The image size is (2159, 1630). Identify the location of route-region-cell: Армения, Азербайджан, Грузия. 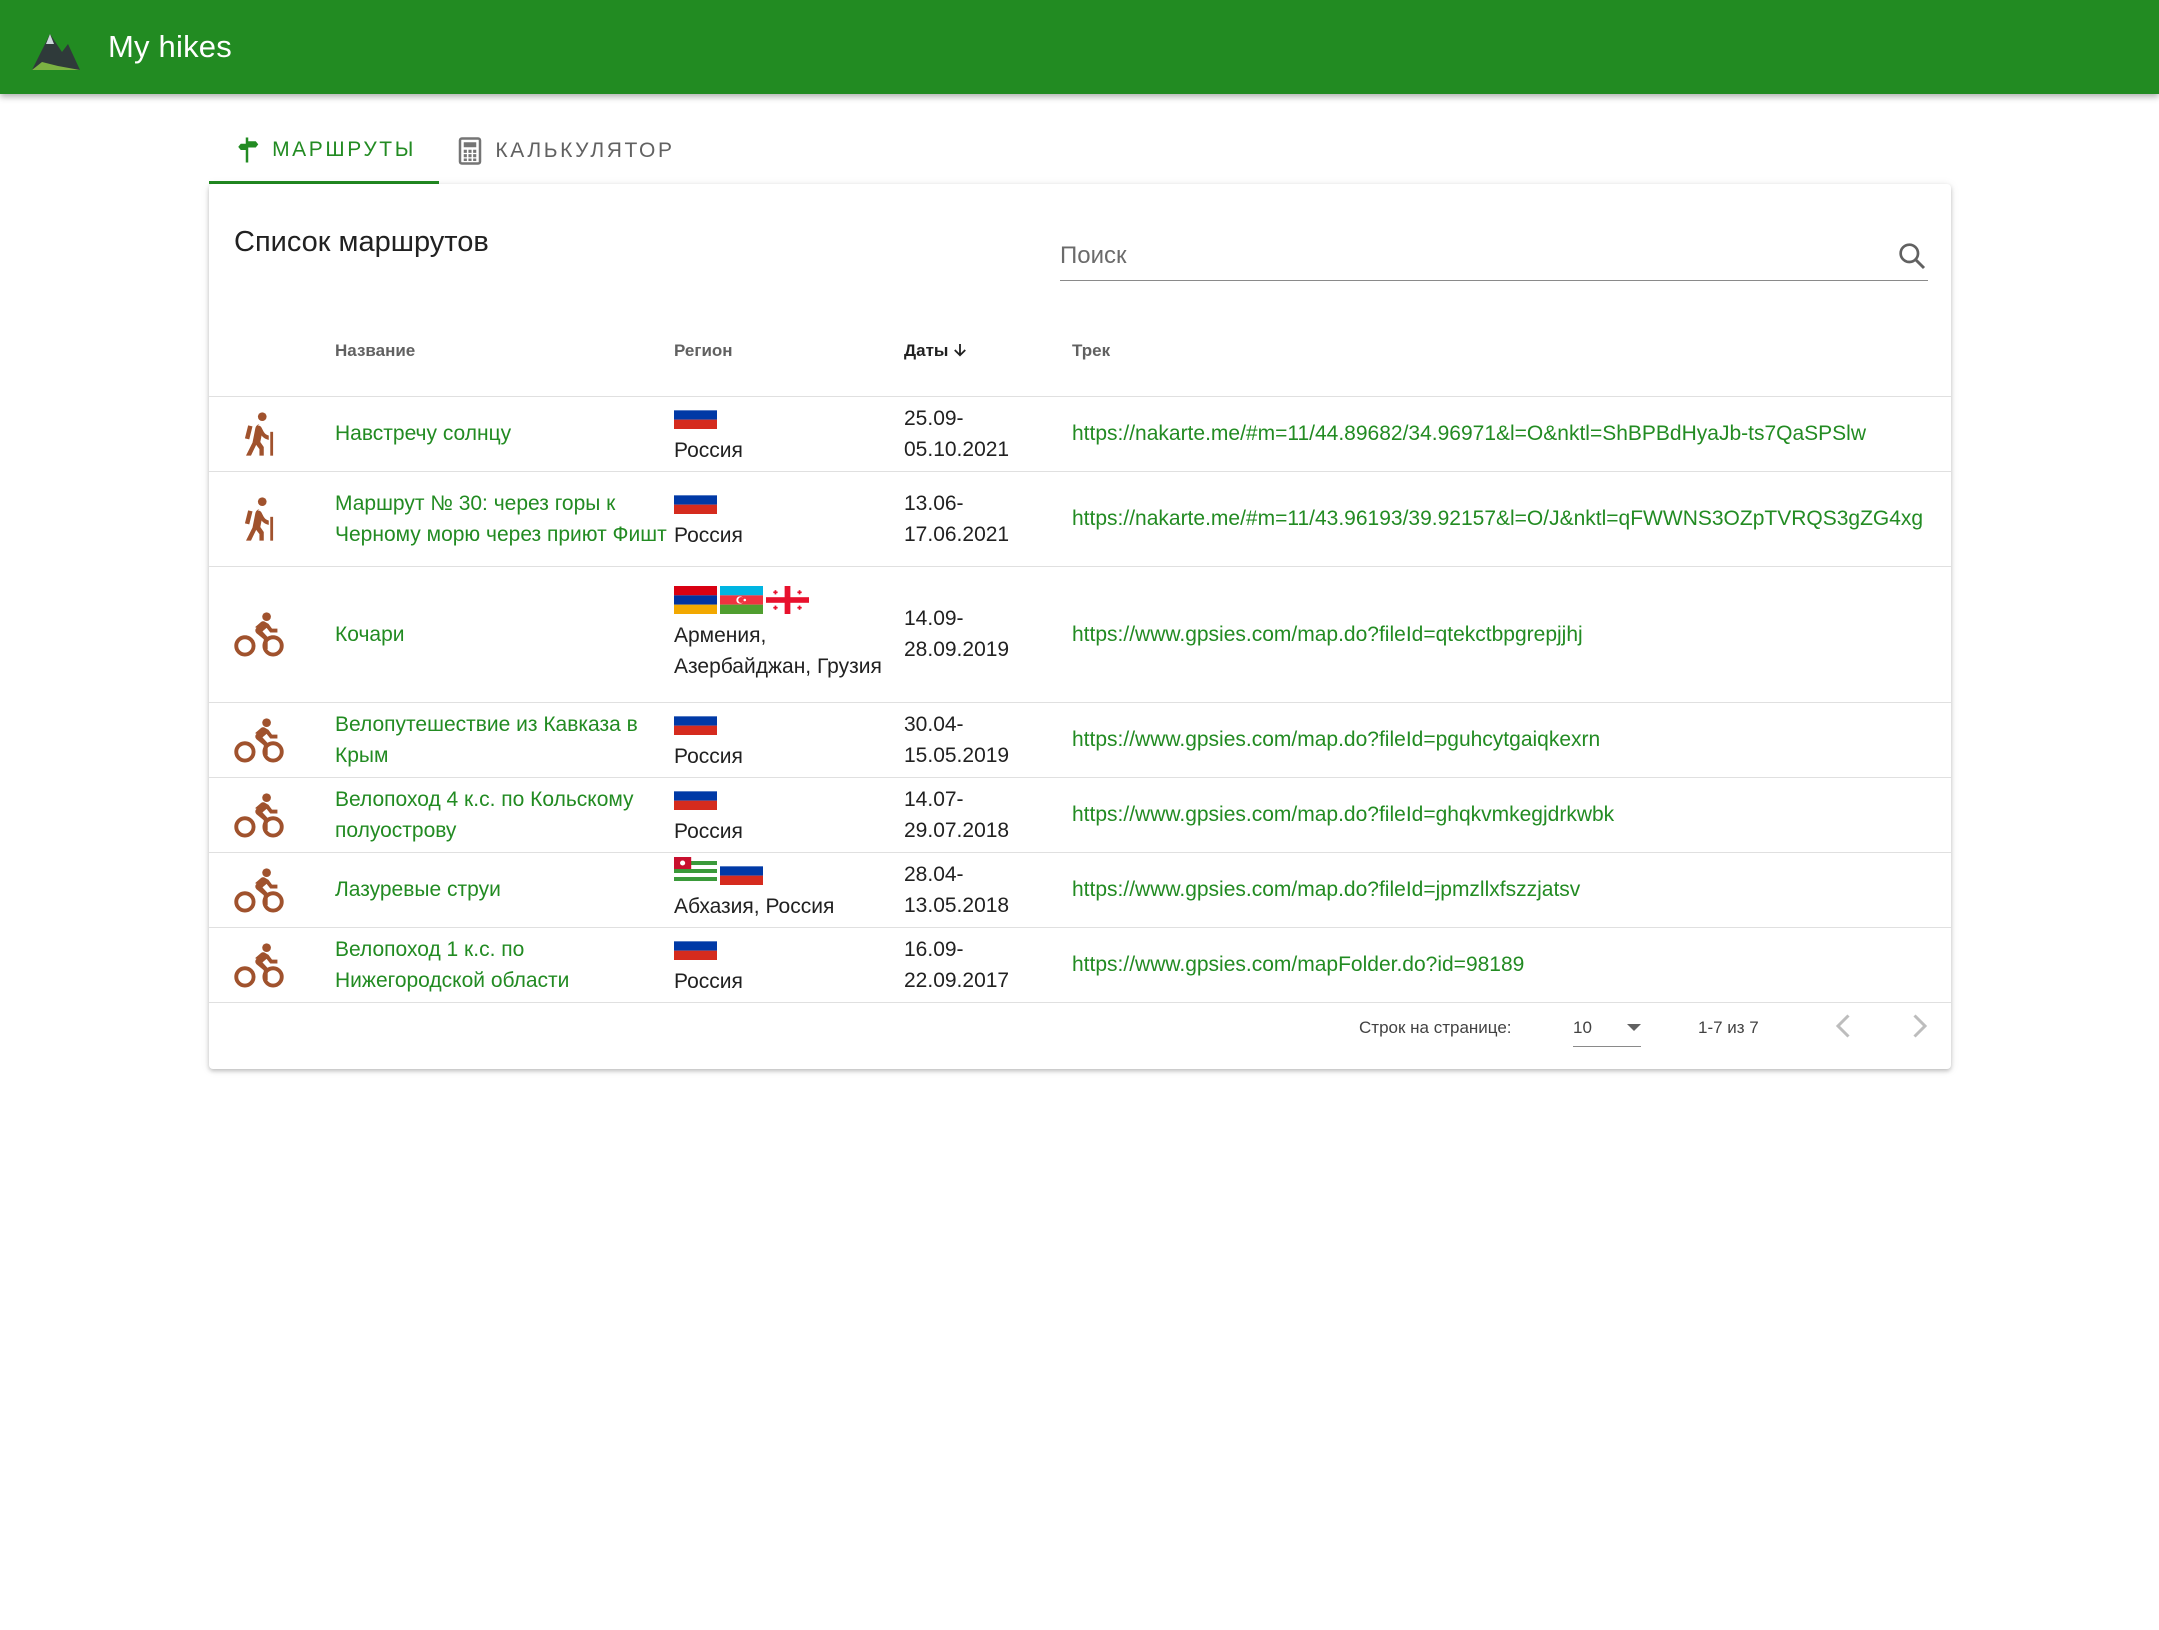
(789, 634).